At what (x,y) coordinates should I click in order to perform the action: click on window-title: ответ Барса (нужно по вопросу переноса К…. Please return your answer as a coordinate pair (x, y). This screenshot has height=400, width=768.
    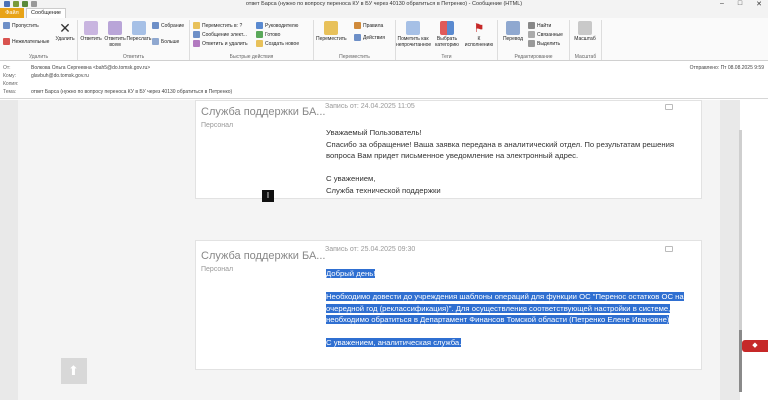
    Looking at the image, I should click on (384, 4).